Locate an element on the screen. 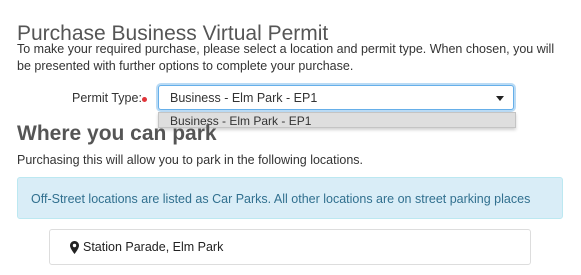 This screenshot has width=581, height=275. required-indicator-icon is located at coordinates (144, 99).